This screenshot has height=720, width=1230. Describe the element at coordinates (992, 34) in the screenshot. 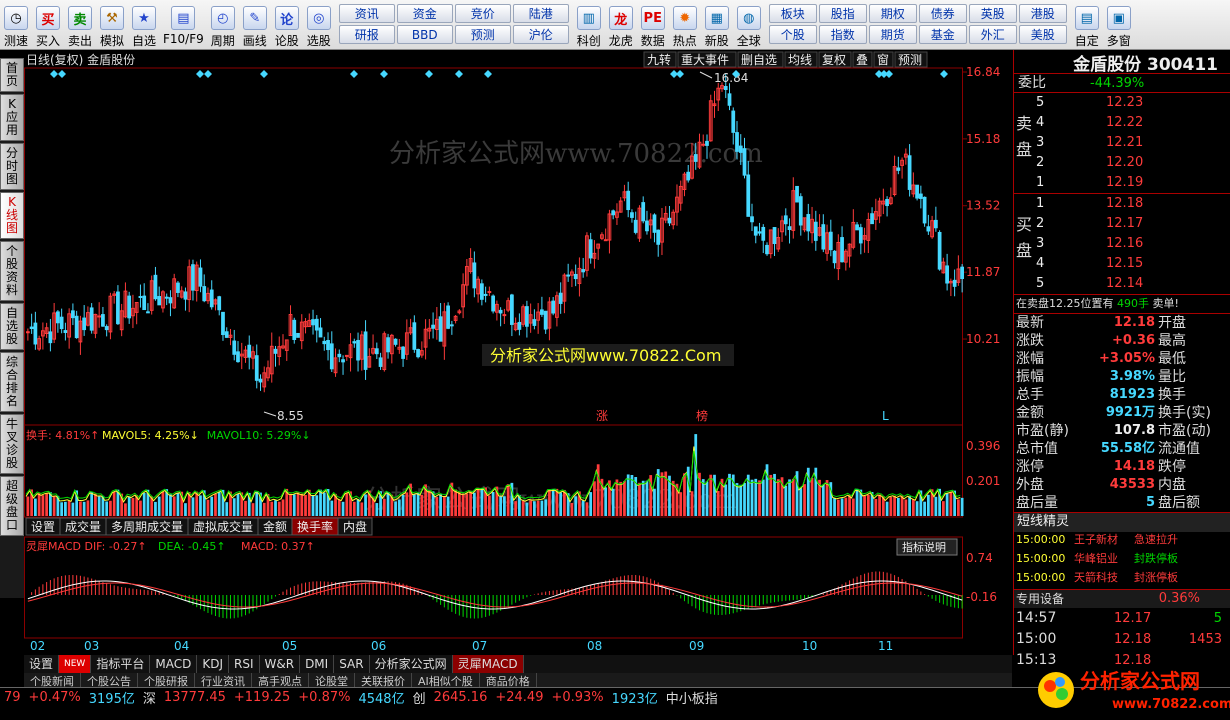

I see `market-button: 外汇` at that location.